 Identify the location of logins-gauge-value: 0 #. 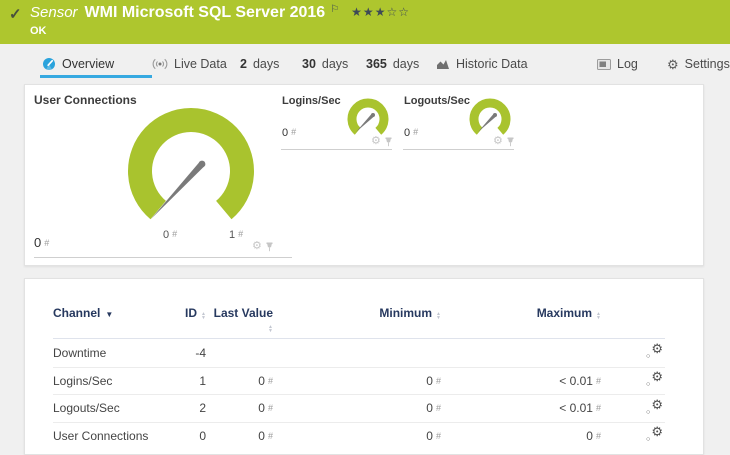
(289, 133).